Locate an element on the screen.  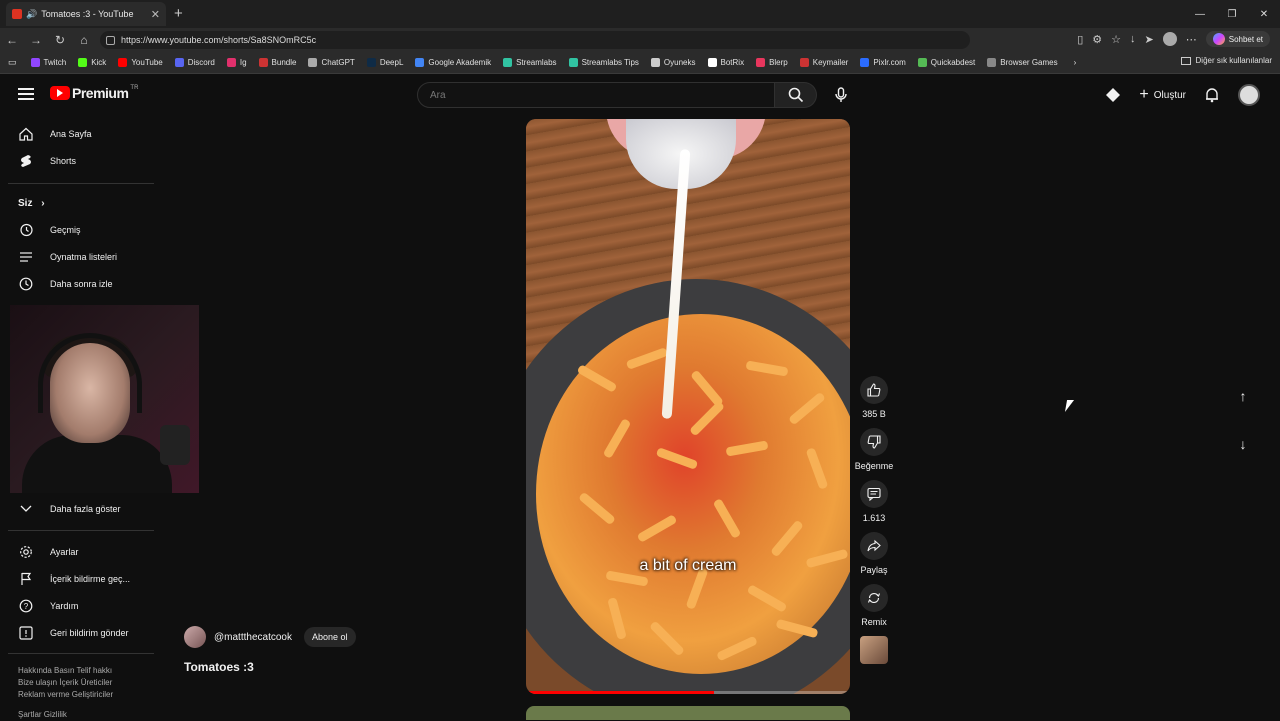
dislike-button: Beğenme is located at coordinates (874, 449).